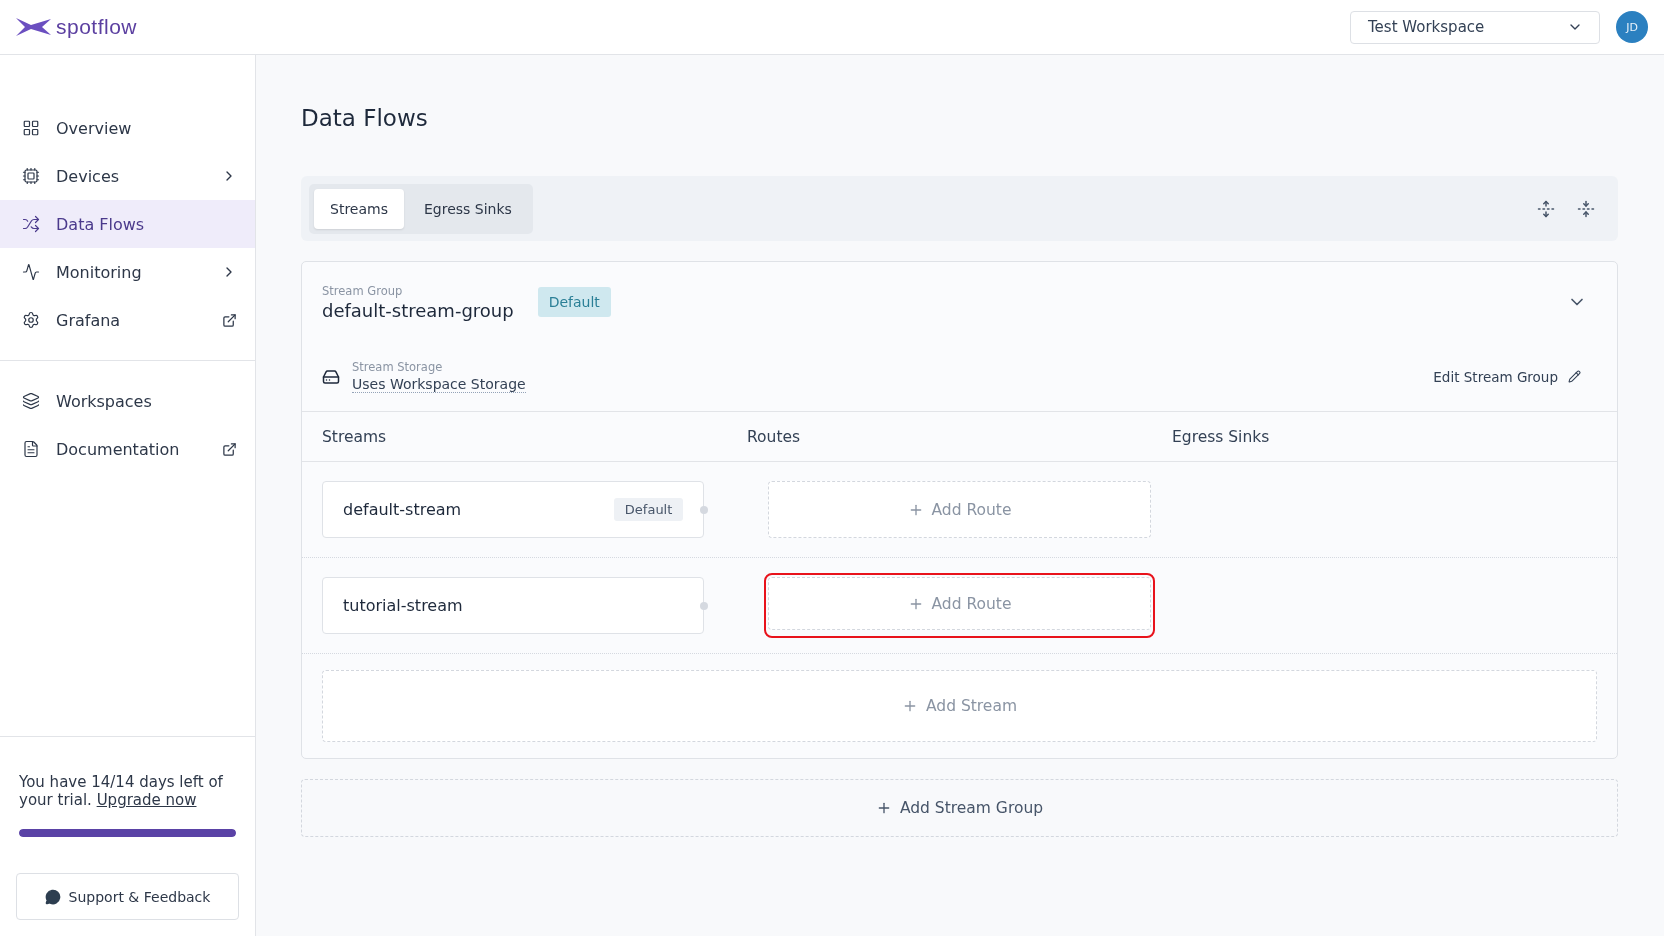 The height and width of the screenshot is (936, 1664). What do you see at coordinates (127, 224) in the screenshot?
I see `sidebar-item: Data Flows` at bounding box center [127, 224].